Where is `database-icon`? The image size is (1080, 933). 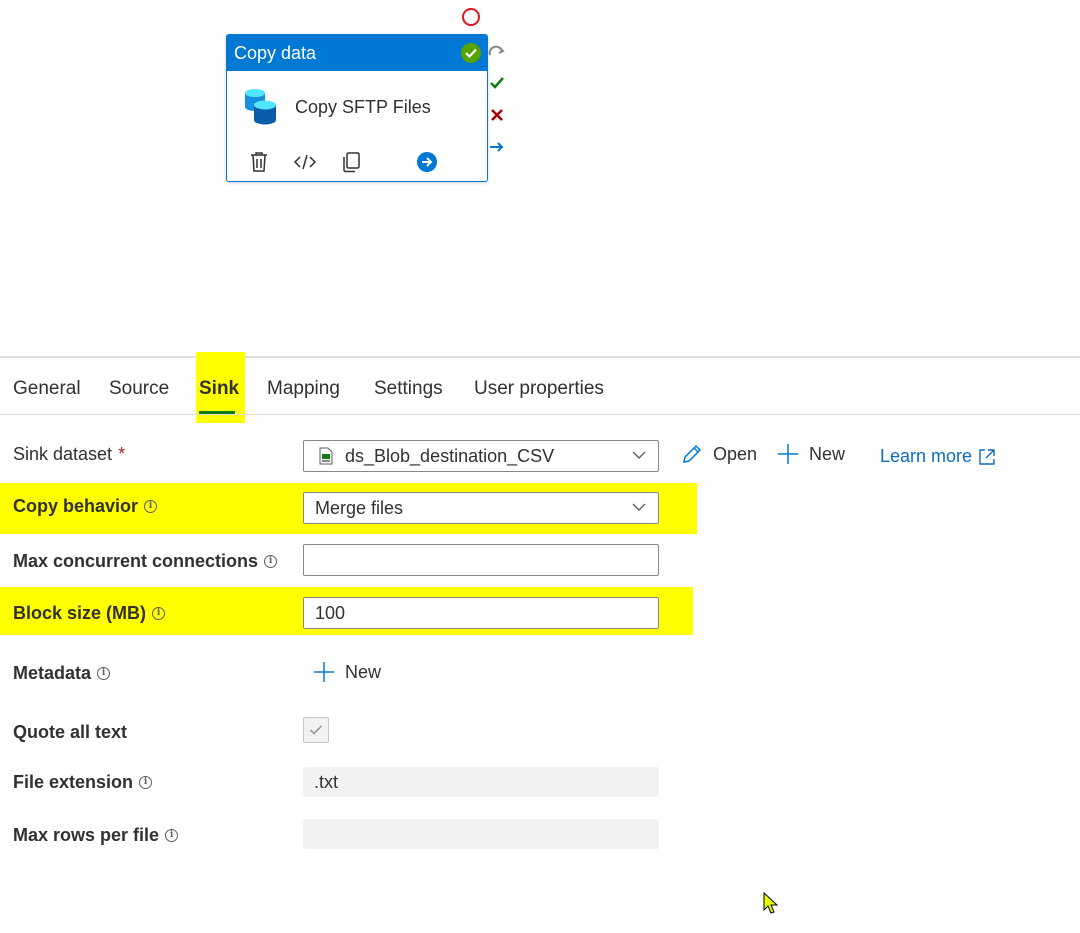 database-icon is located at coordinates (260, 107).